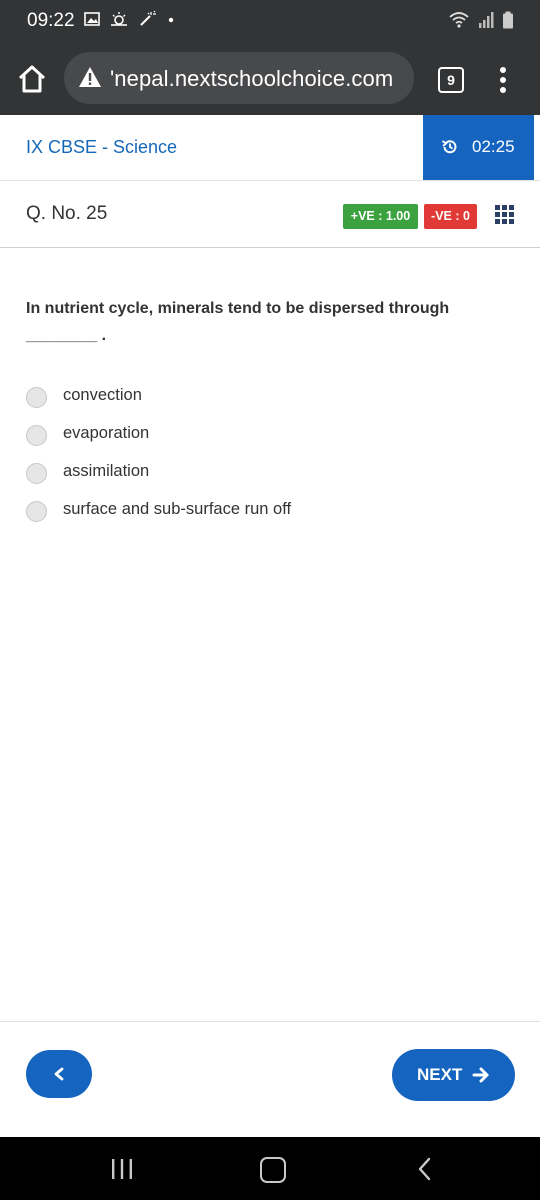 This screenshot has height=1200, width=540. Describe the element at coordinates (380, 216) in the screenshot. I see `positive-marks-badge: +VE : 1.00` at that location.